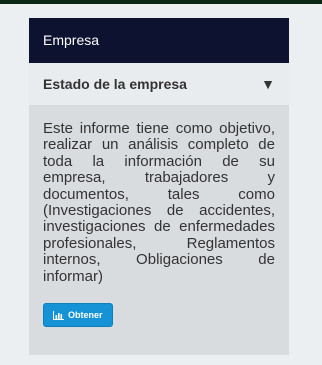 This screenshot has height=365, width=322. What do you see at coordinates (85, 315) in the screenshot?
I see `obtain-button-label: Obtener` at bounding box center [85, 315].